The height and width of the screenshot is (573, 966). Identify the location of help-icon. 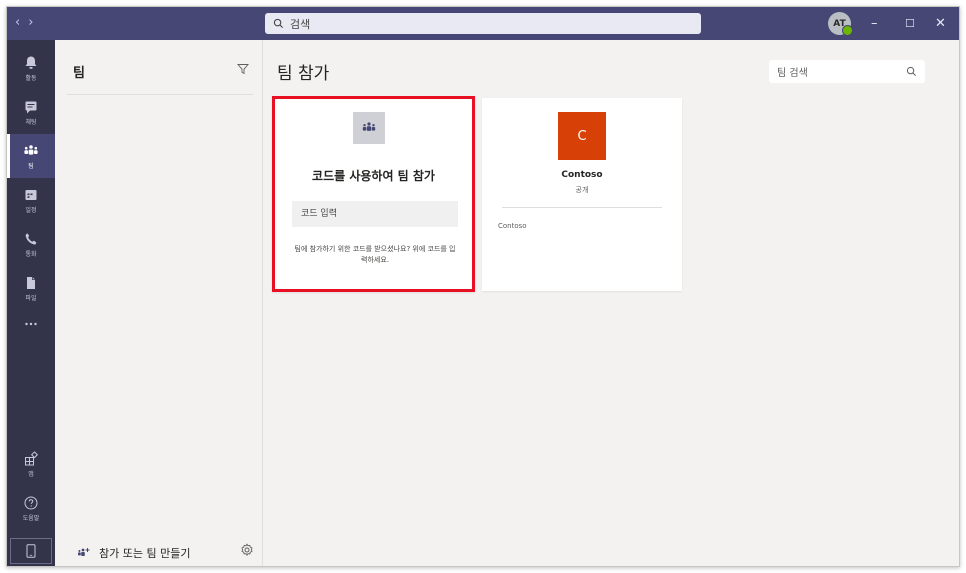
(31, 502).